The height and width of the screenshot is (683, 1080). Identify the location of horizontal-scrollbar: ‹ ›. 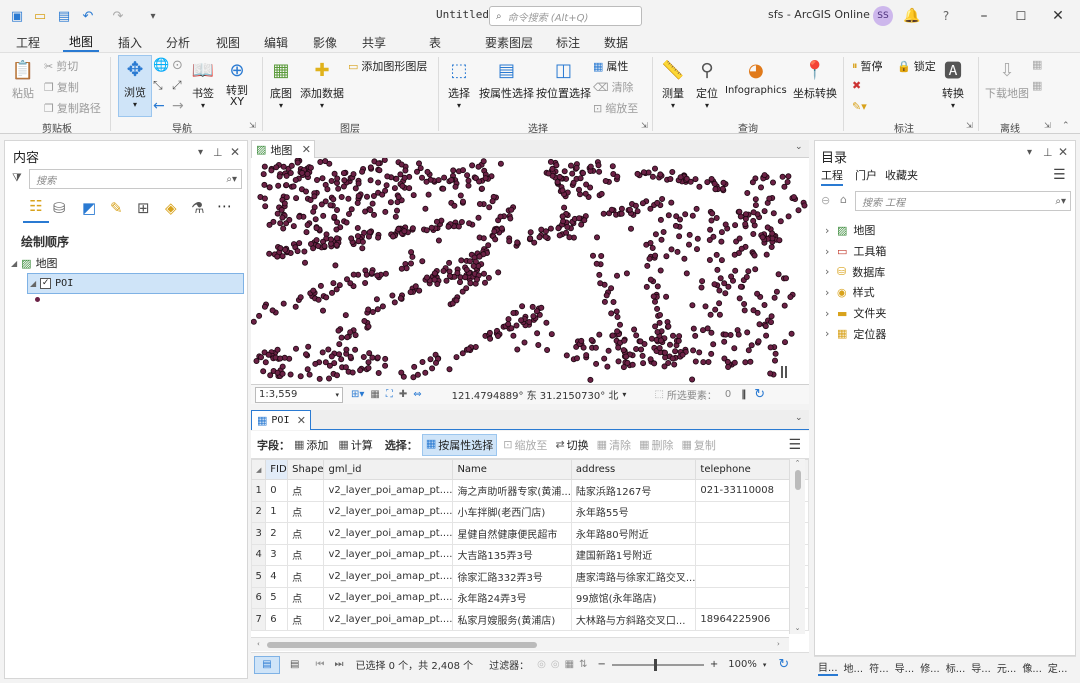
(520, 644).